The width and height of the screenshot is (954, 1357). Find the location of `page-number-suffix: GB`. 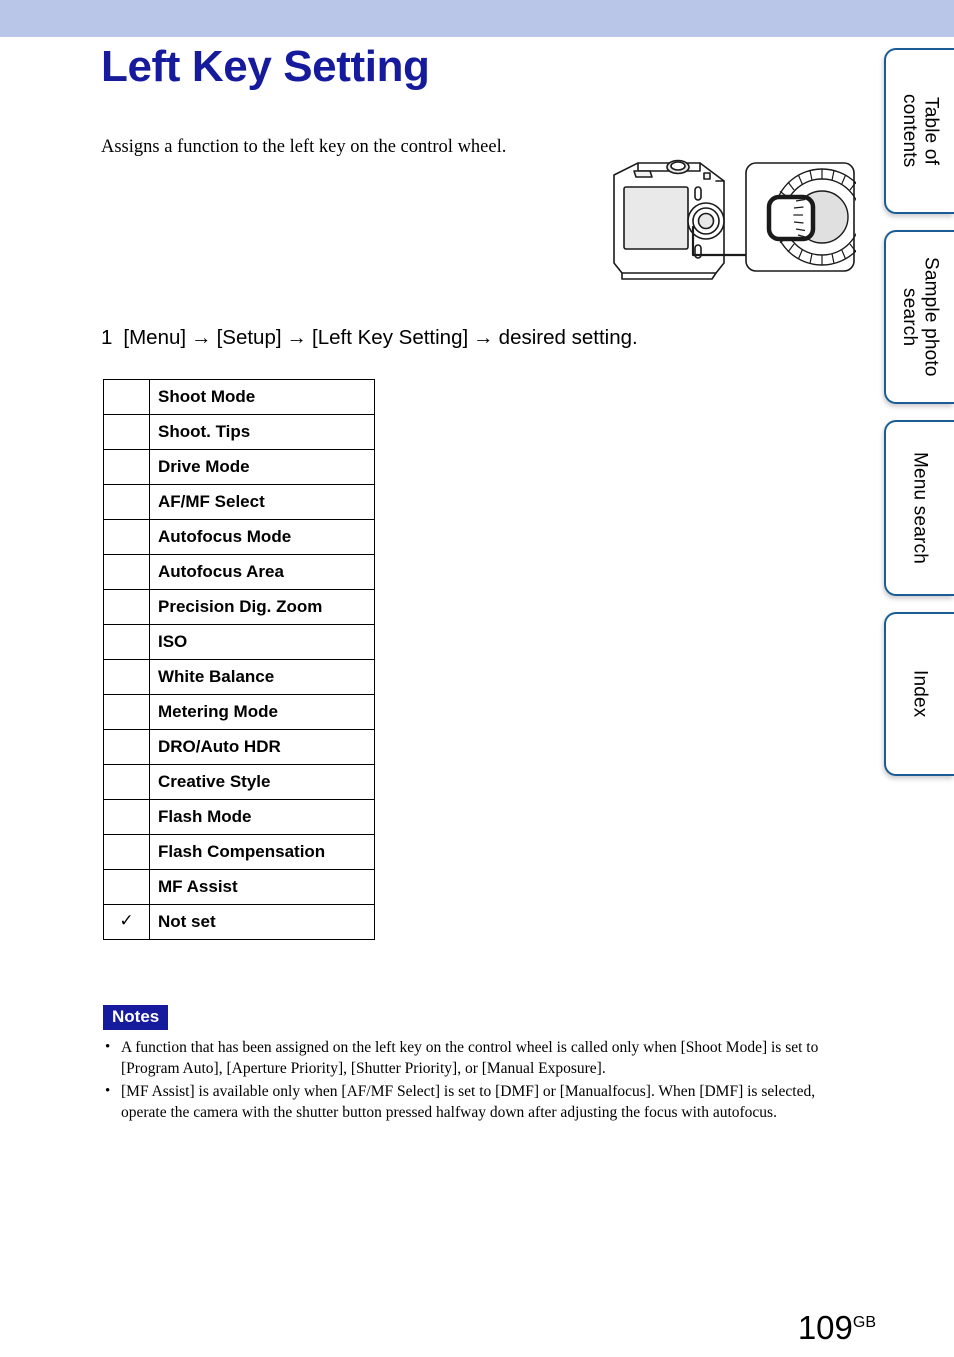

page-number-suffix: GB is located at coordinates (864, 1322).